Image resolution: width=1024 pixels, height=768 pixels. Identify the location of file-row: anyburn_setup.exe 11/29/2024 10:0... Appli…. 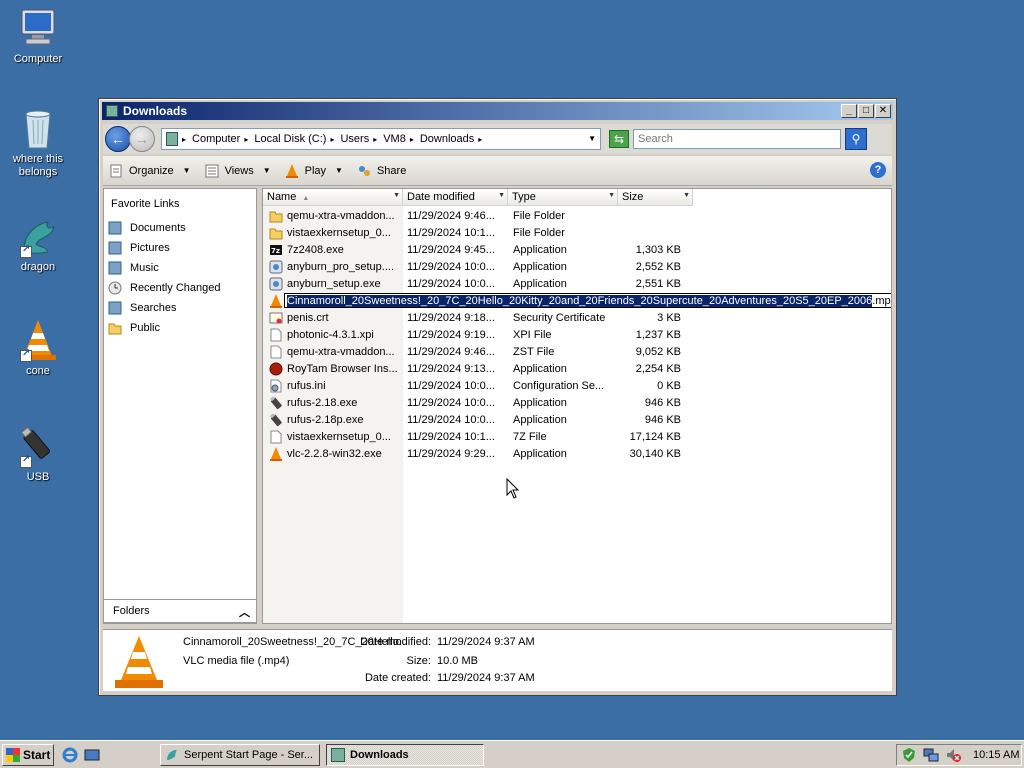
(577, 283).